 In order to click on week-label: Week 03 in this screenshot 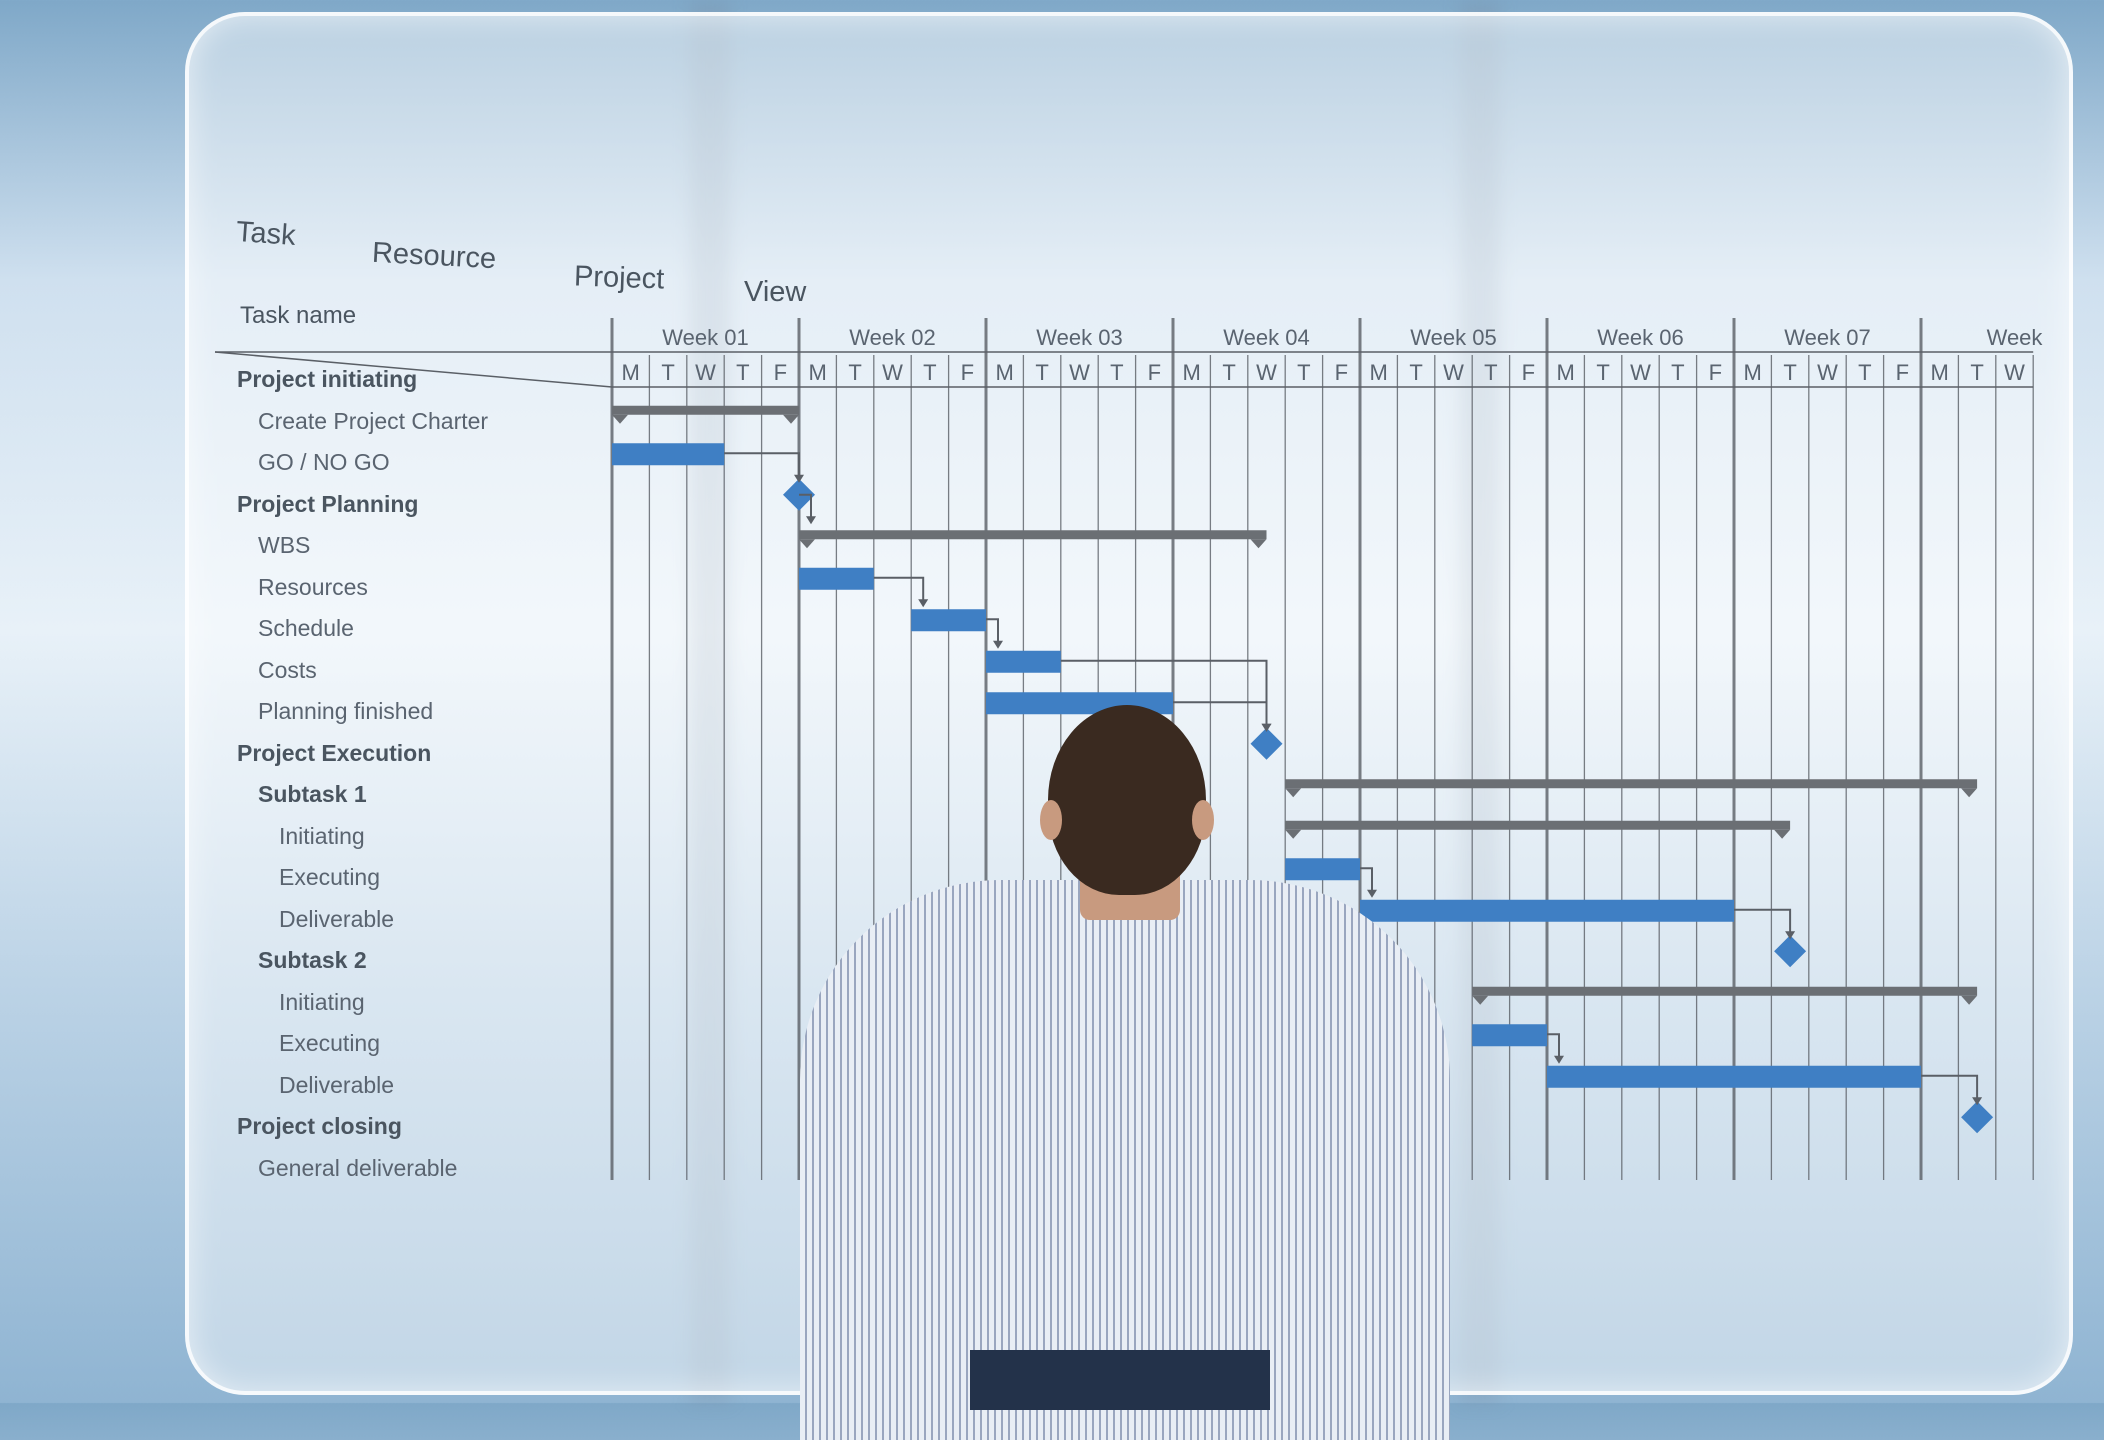, I will do `click(1079, 337)`.